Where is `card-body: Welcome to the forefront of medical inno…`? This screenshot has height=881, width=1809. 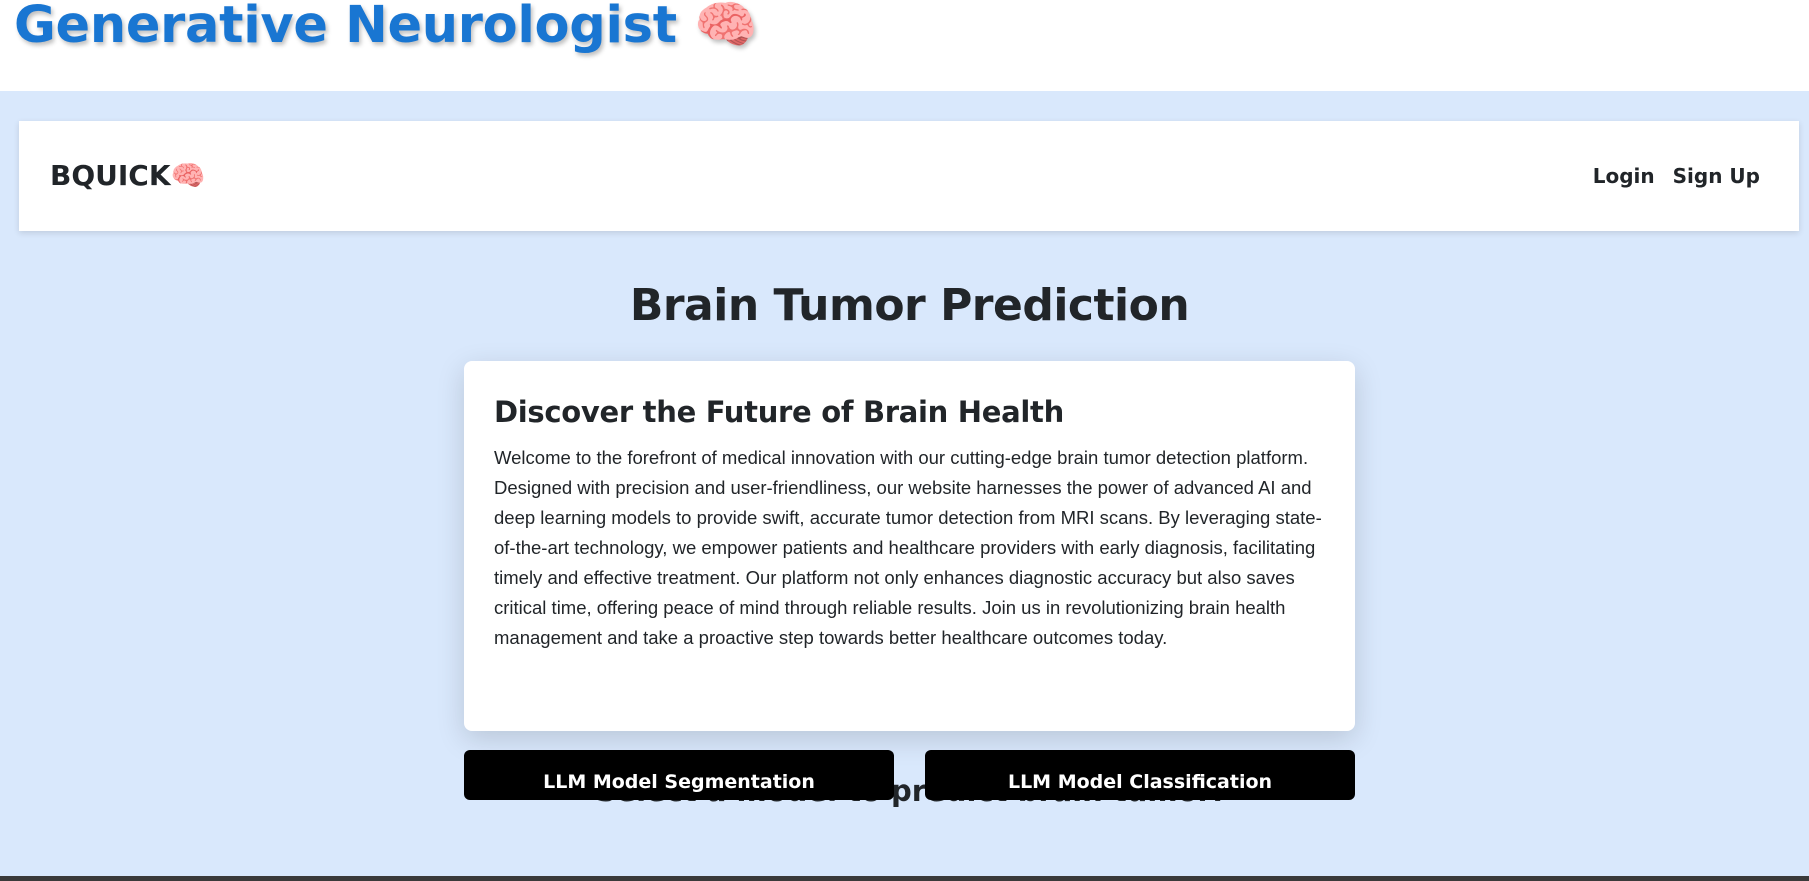 card-body: Welcome to the forefront of medical inno… is located at coordinates (908, 547).